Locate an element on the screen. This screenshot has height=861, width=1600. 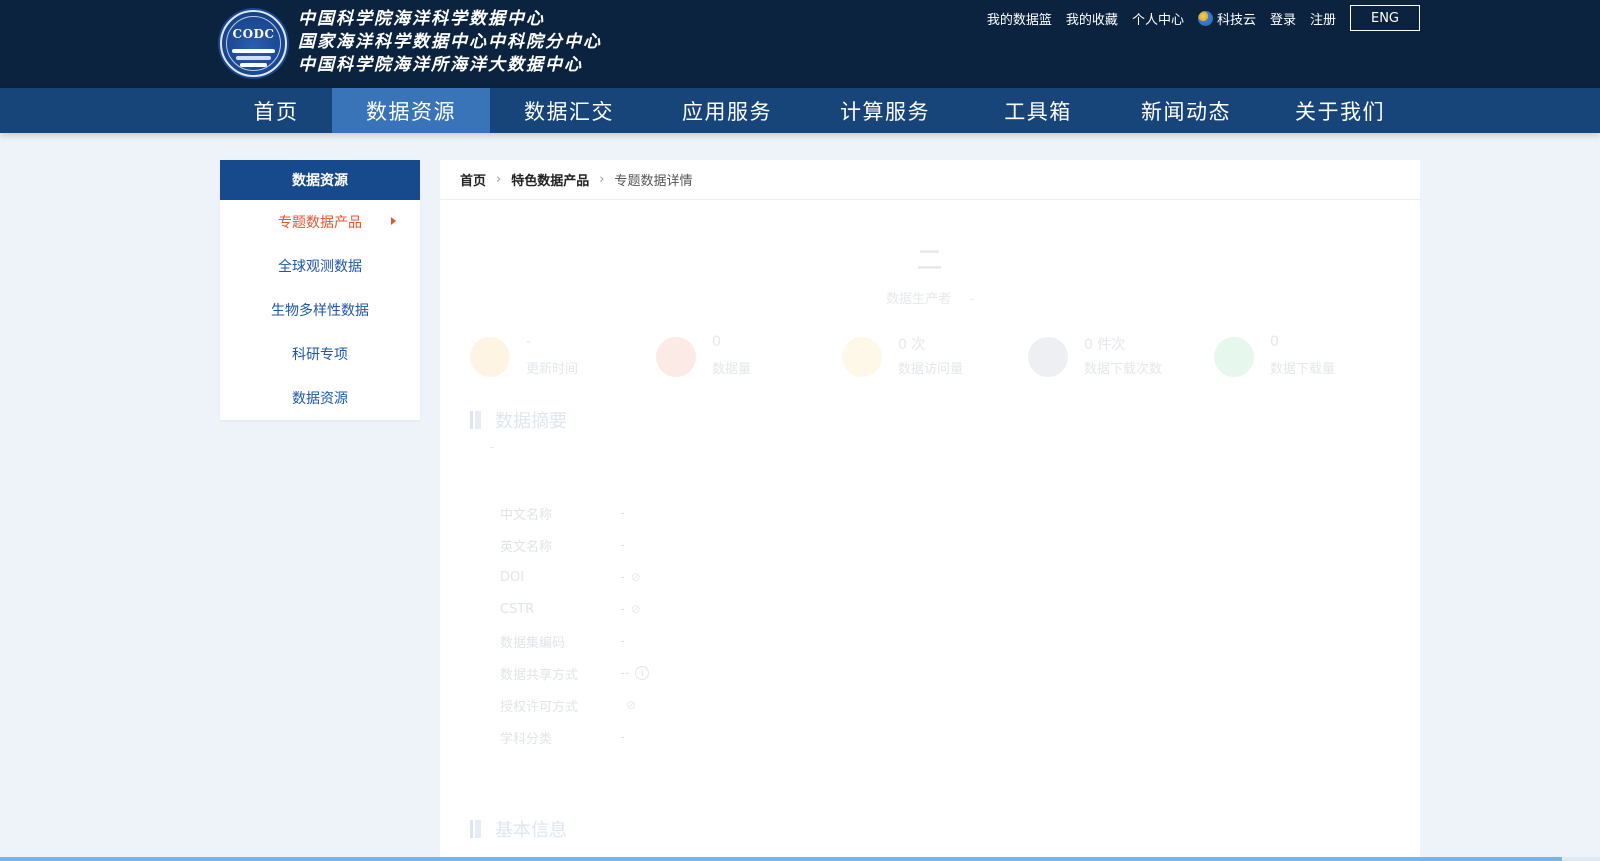
stat-data-volume: 0 数据量 is located at coordinates (746, 357).